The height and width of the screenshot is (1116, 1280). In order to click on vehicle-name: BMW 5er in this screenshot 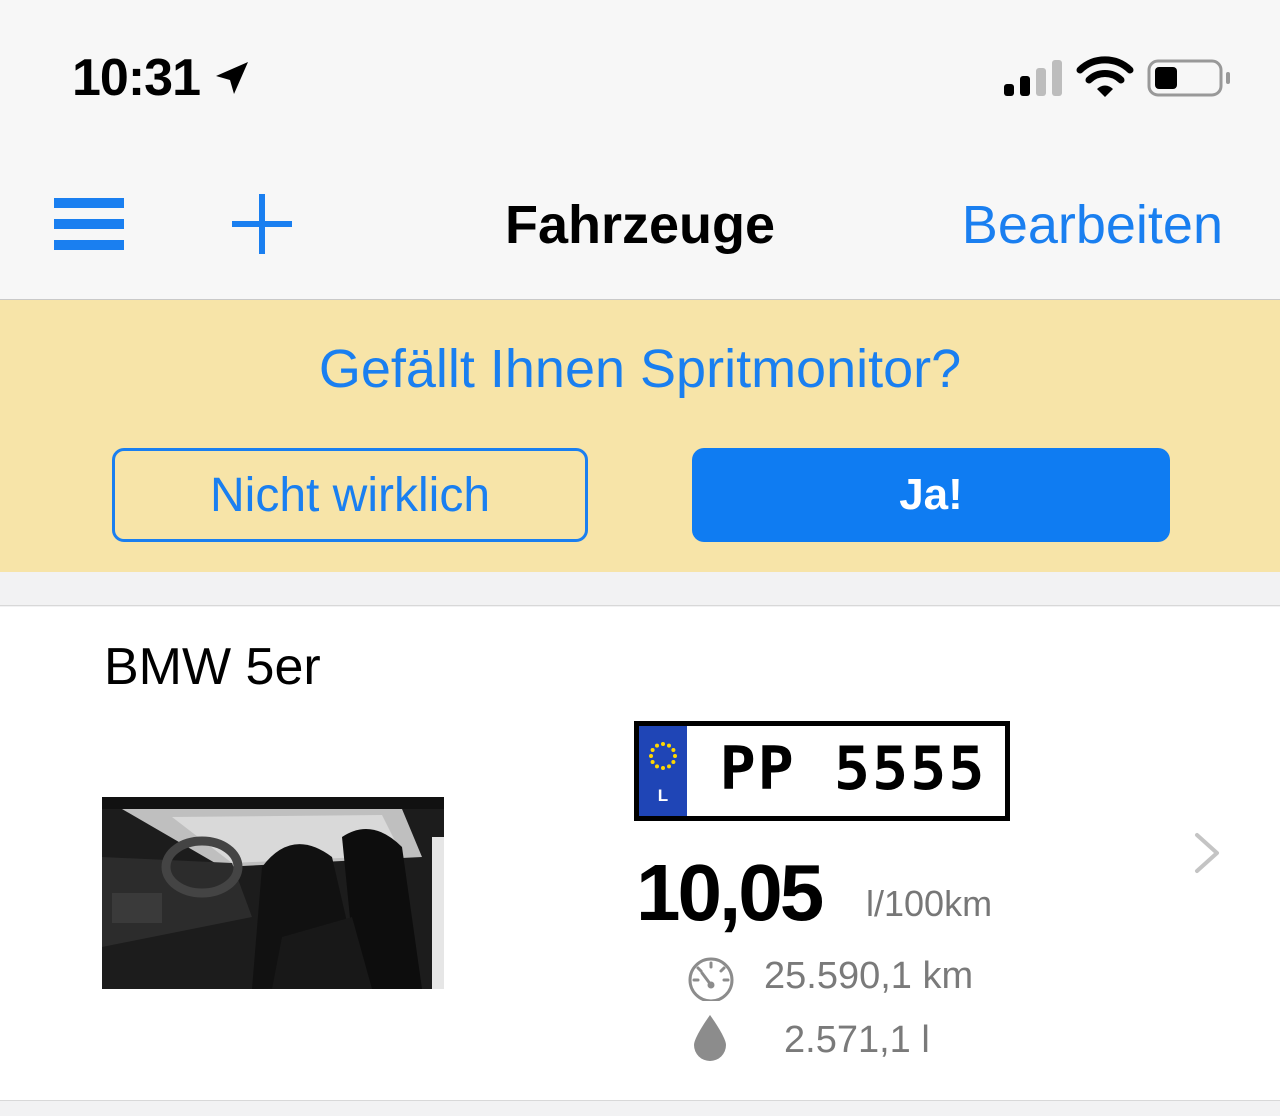, I will do `click(212, 667)`.